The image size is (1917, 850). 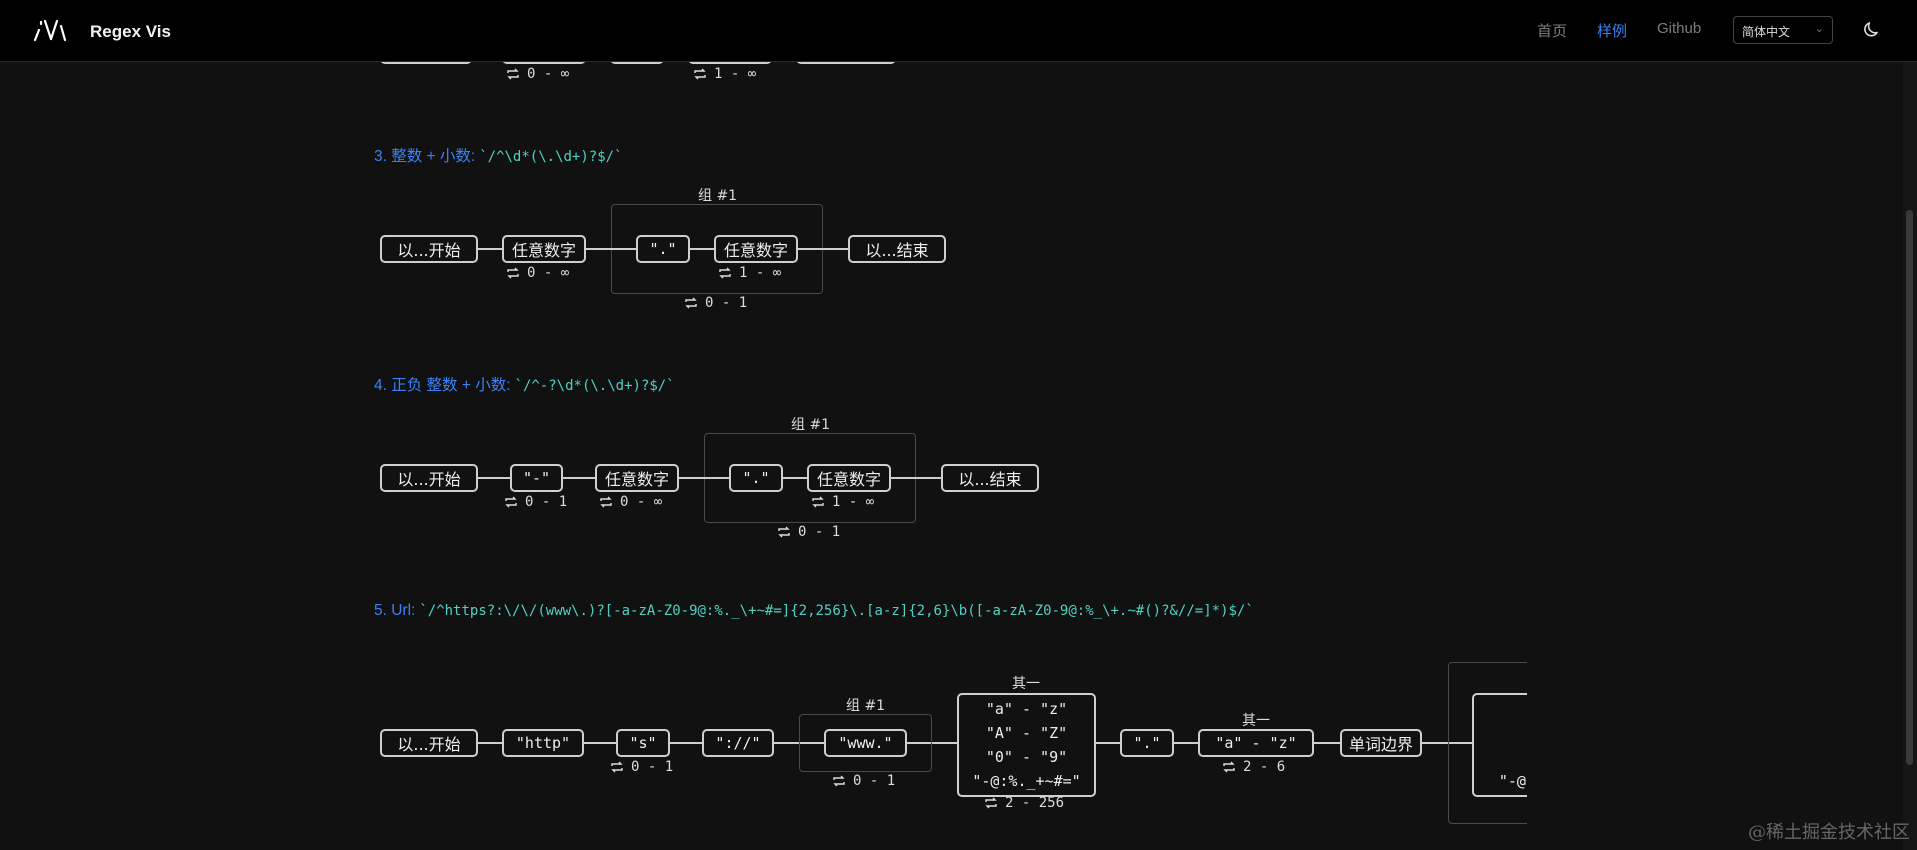 I want to click on nav-home: 首页, so click(x=1552, y=30).